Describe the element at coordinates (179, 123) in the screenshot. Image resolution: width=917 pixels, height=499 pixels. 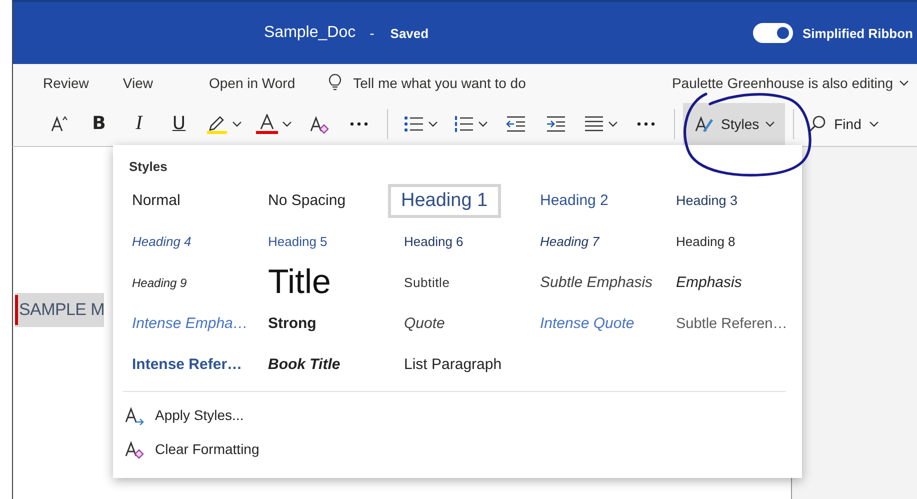
I see `underline-button: U` at that location.